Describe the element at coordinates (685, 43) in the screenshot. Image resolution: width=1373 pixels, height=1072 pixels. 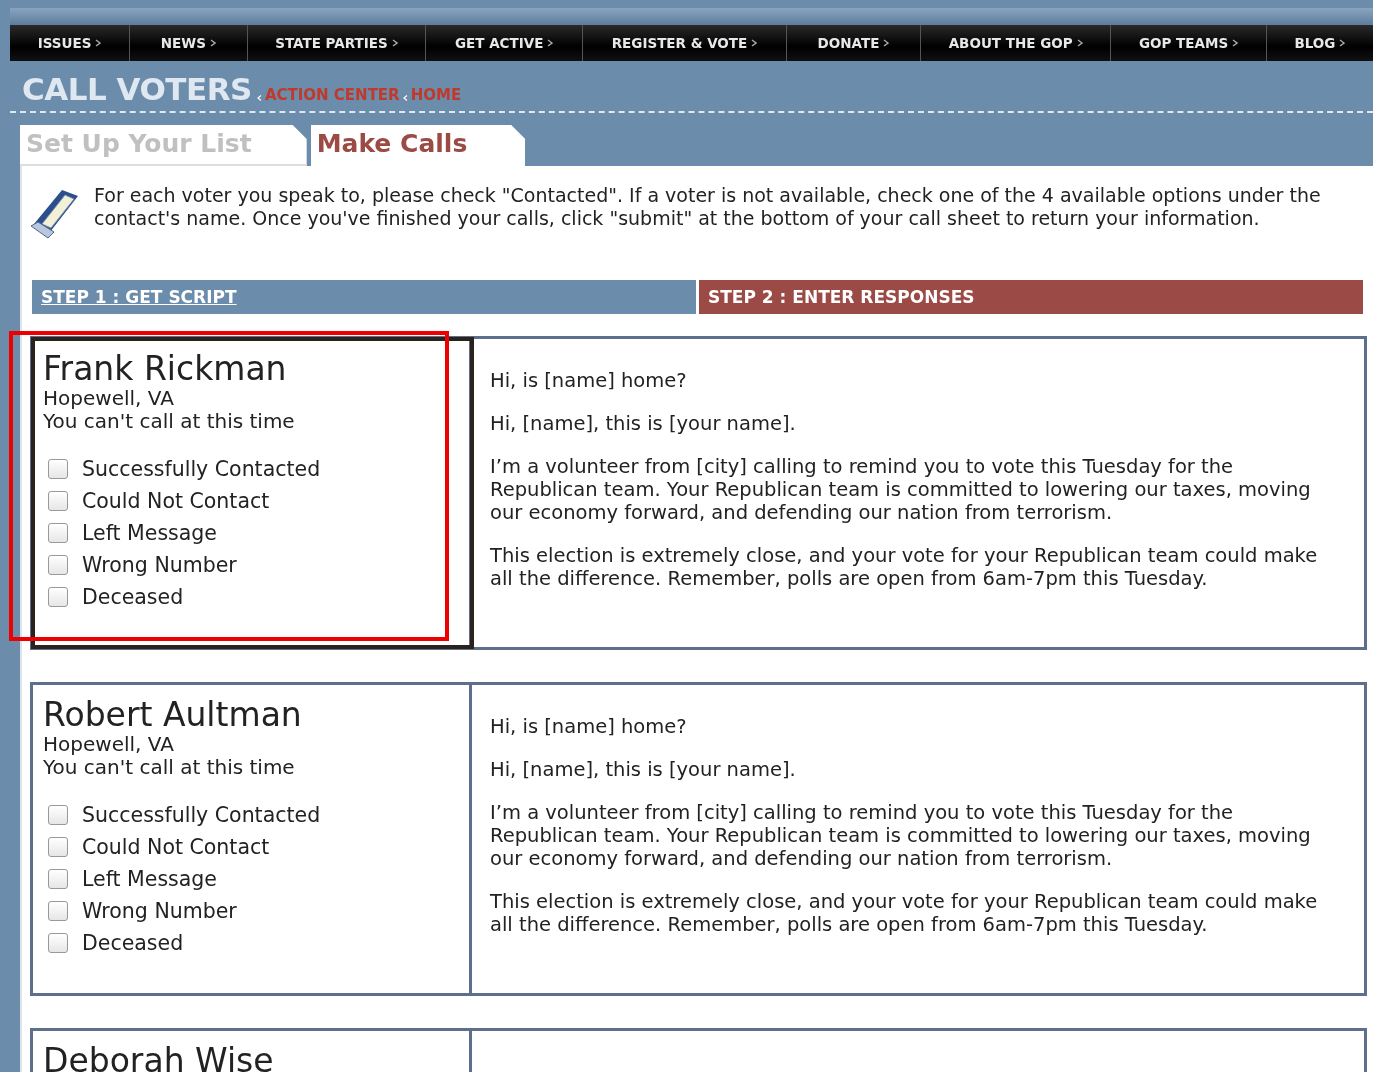
I see `nav-link: REGISTER & VOTE` at that location.